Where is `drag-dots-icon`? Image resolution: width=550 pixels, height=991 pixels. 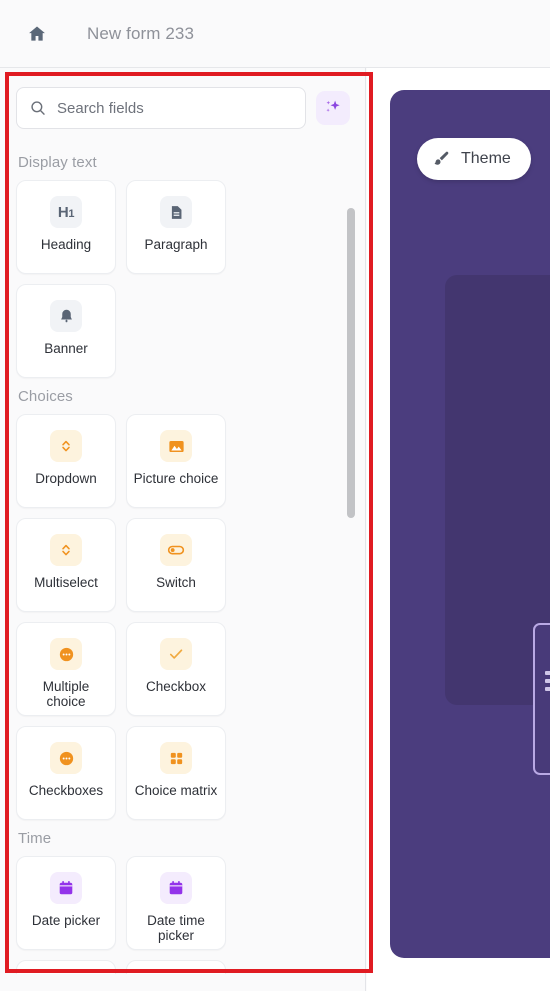 drag-dots-icon is located at coordinates (547, 681).